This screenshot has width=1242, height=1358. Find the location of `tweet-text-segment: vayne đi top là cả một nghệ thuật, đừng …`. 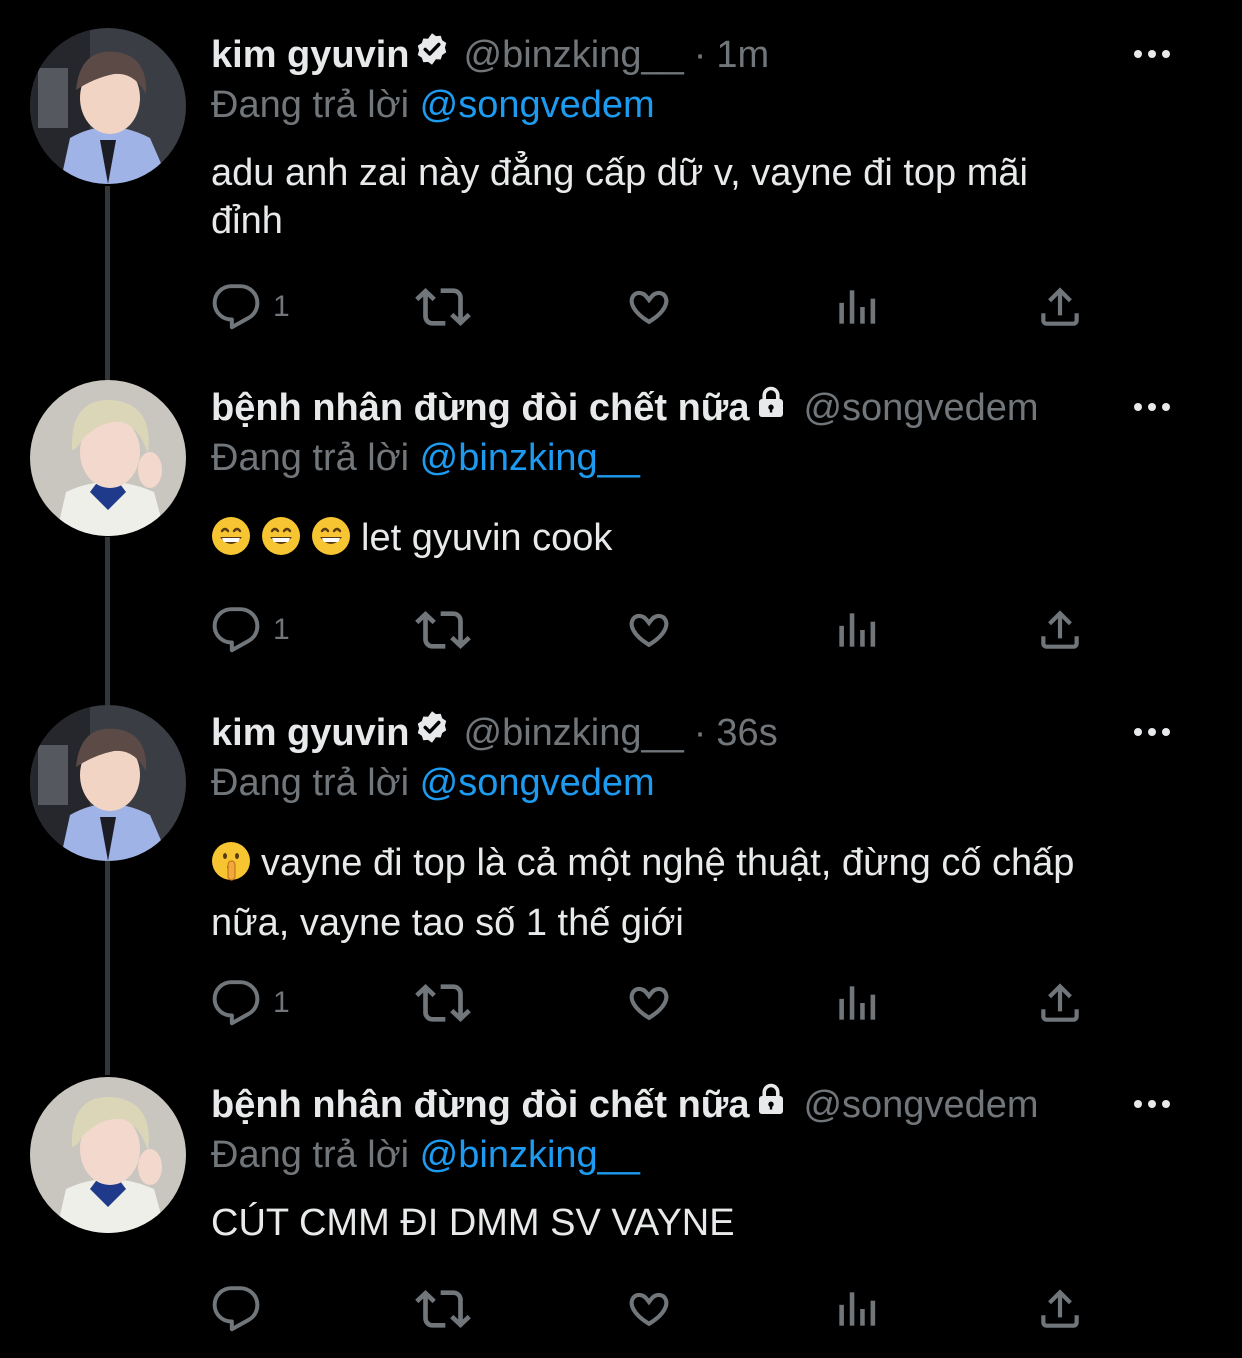

tweet-text-segment: vayne đi top là cả một nghệ thuật, đừng … is located at coordinates (668, 863).